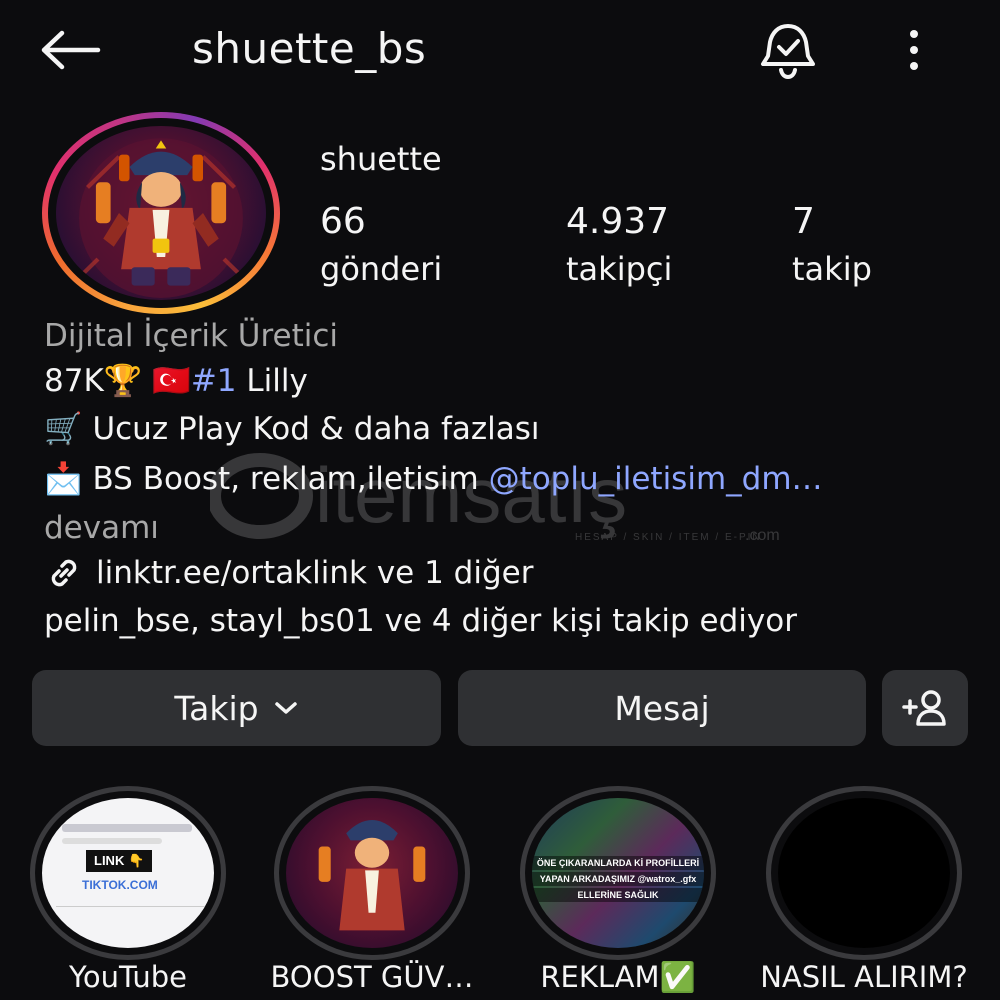 The height and width of the screenshot is (1000, 1000). I want to click on profile-avatar, so click(161, 213).